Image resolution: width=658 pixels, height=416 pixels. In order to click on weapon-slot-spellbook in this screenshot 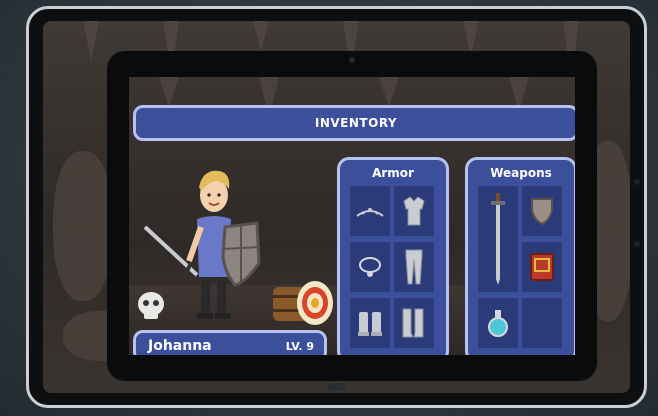, I will do `click(542, 267)`.